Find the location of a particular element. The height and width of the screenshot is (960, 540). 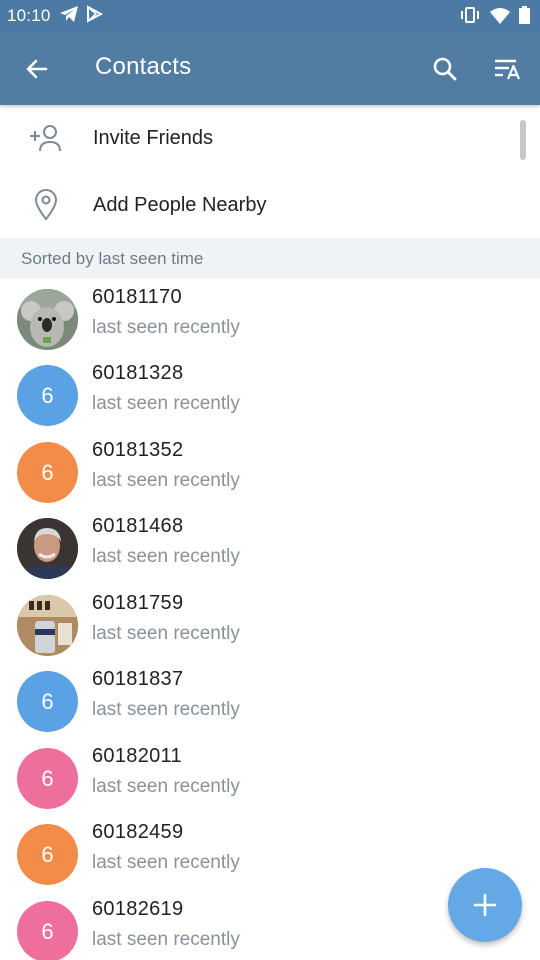

contact-name: 60181759 is located at coordinates (138, 603).